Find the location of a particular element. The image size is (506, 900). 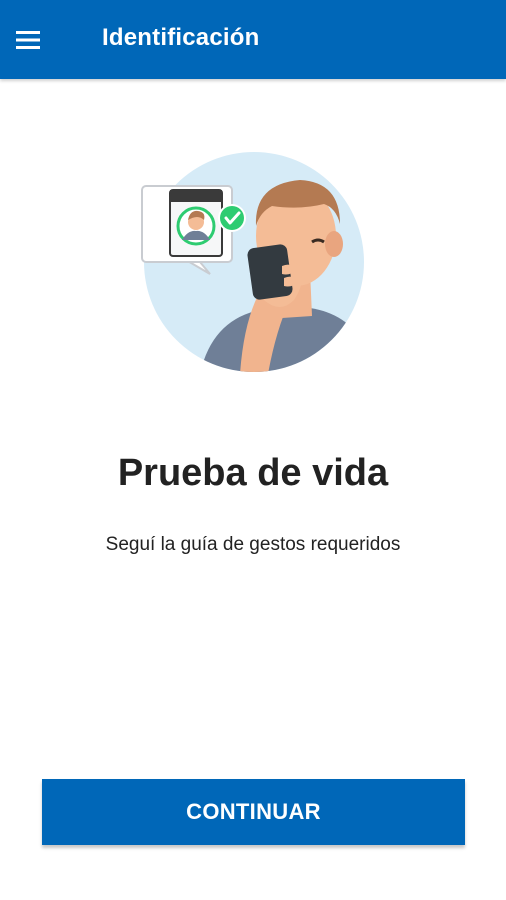

page-title: Identificación is located at coordinates (181, 37).